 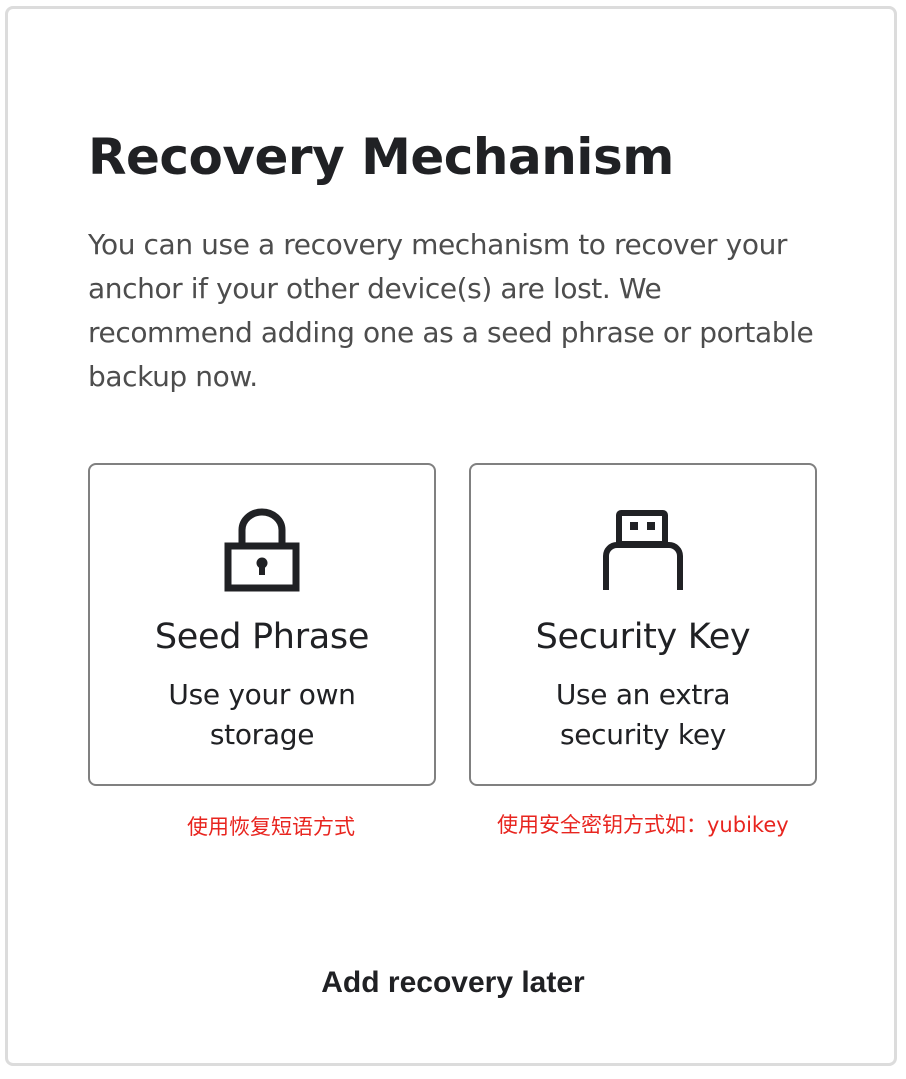 What do you see at coordinates (643, 714) in the screenshot?
I see `security-key-subtitle: Use an extra security key` at bounding box center [643, 714].